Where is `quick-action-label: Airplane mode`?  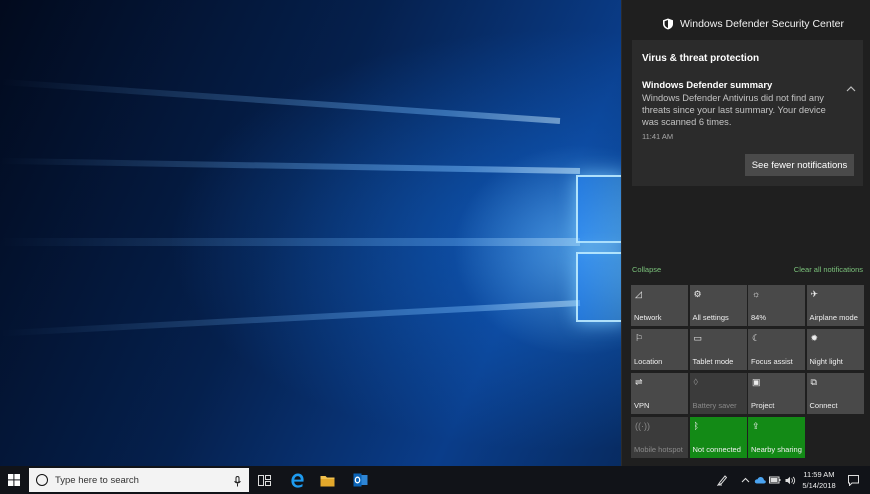
quick-action-label: Airplane mode is located at coordinates (833, 317).